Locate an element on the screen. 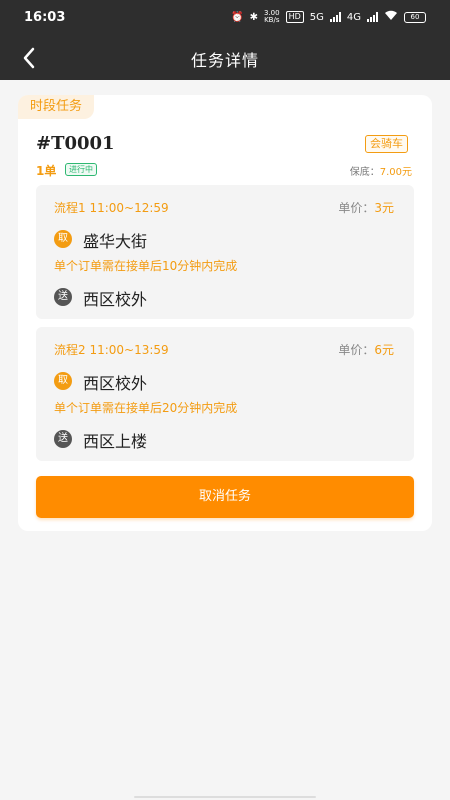 Image resolution: width=450 pixels, height=800 pixels. step-note: 单个订单需在接单后10分钟内完成 is located at coordinates (146, 266).